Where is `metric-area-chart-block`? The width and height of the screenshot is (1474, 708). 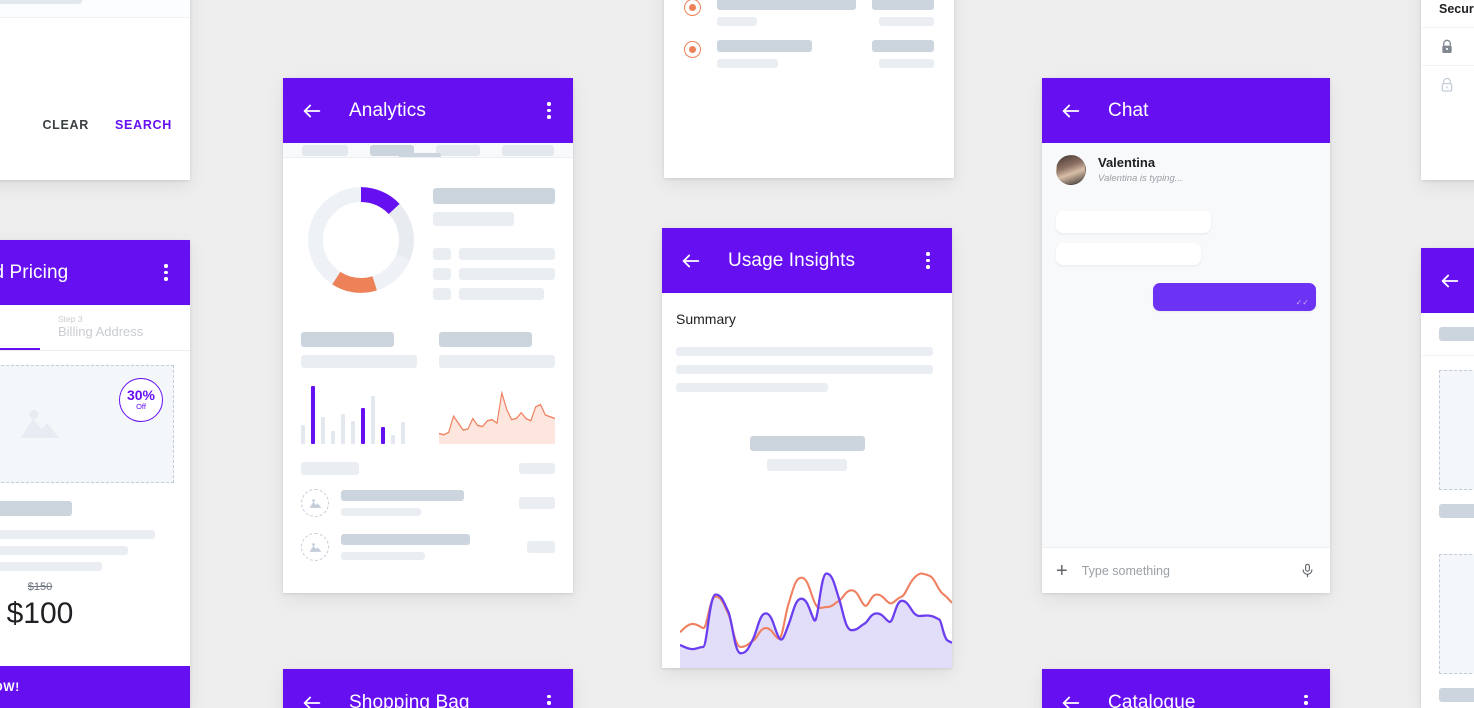
metric-area-chart-block is located at coordinates (497, 388).